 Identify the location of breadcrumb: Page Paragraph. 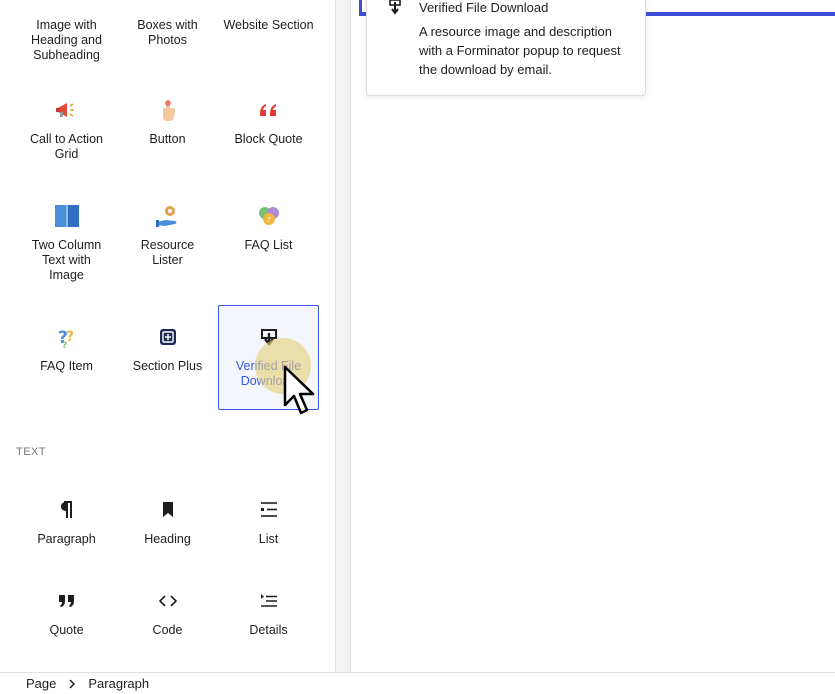
(417, 683).